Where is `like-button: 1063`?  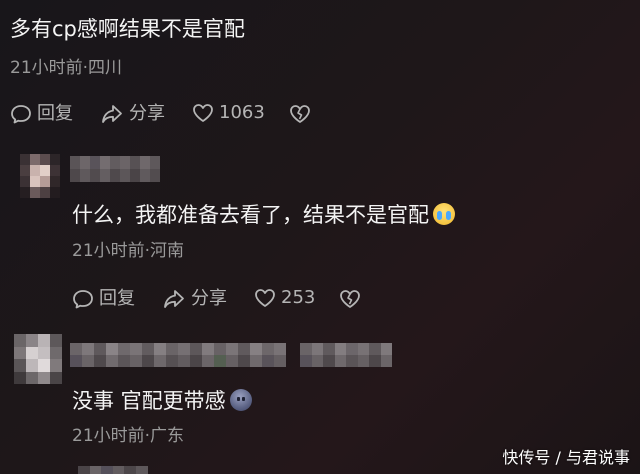
like-button: 1063 is located at coordinates (228, 113).